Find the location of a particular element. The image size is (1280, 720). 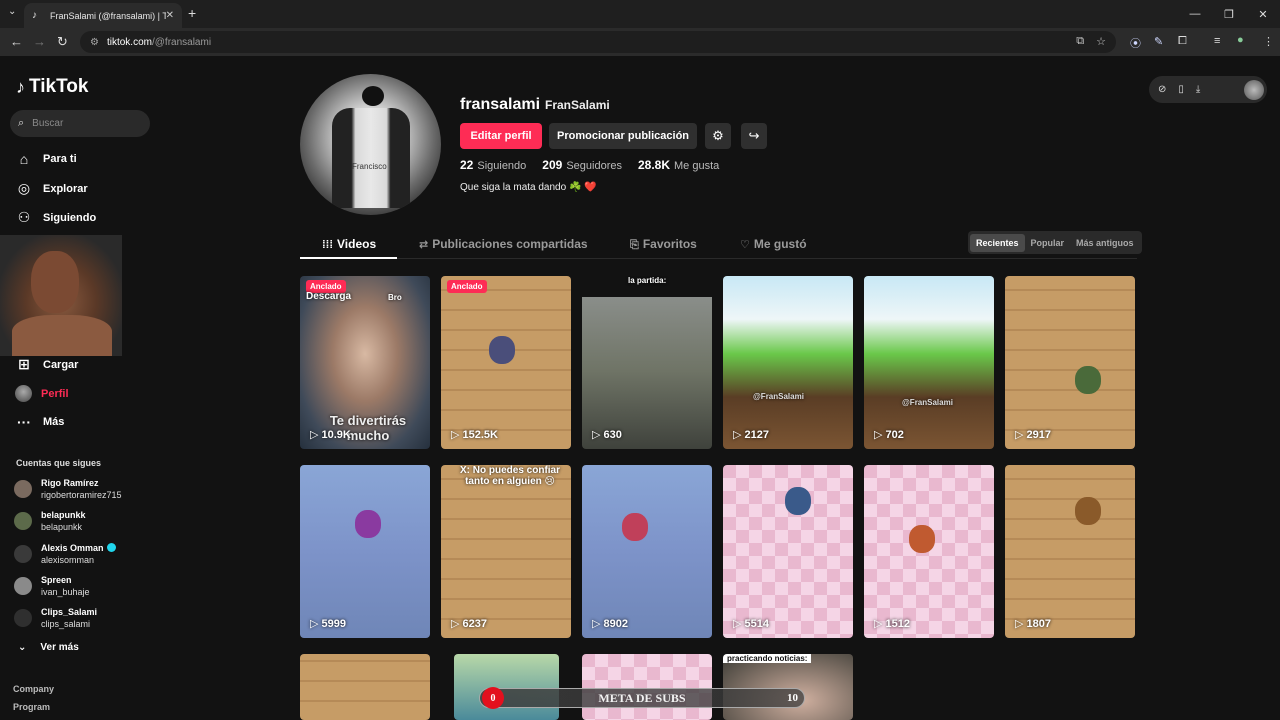

maximize-icon: ❐ is located at coordinates (1229, 14).